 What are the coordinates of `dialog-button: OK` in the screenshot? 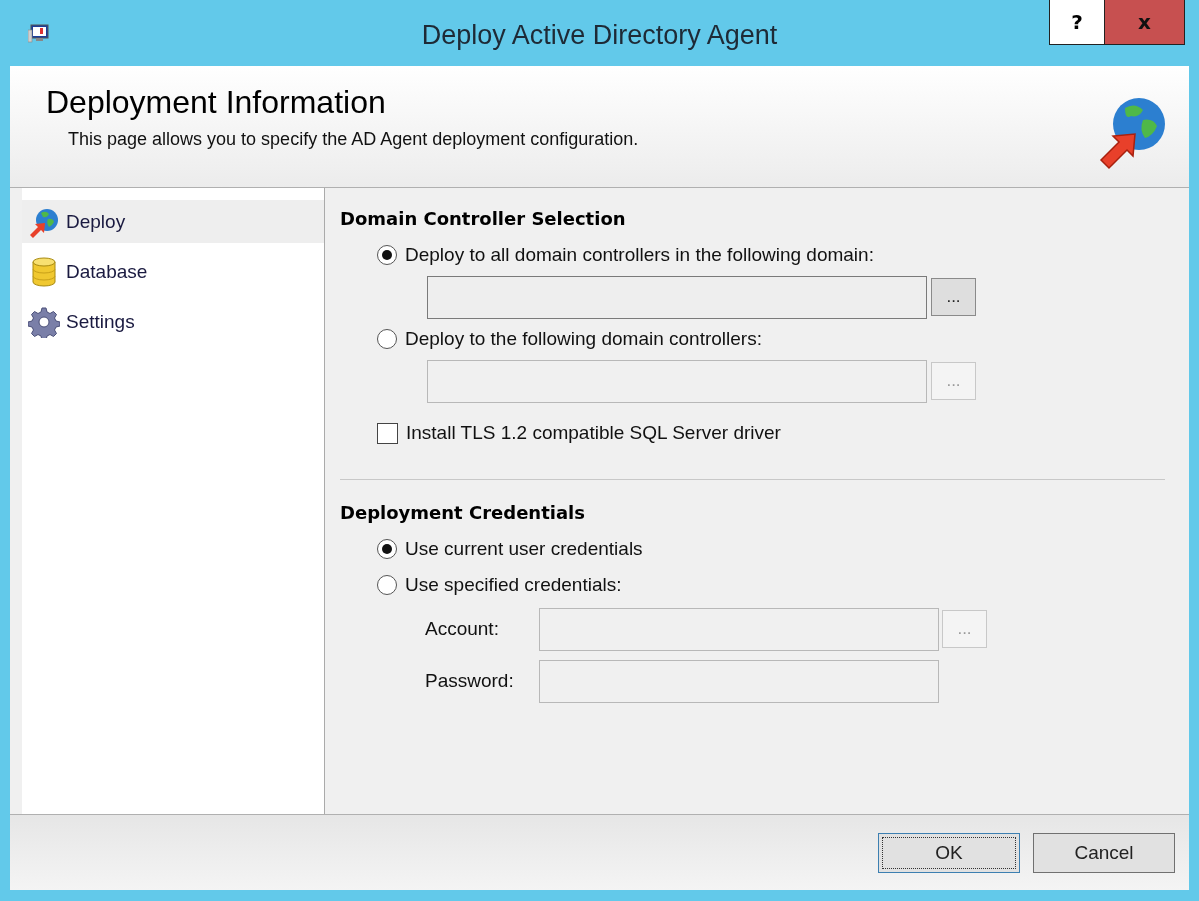 It's located at (949, 852).